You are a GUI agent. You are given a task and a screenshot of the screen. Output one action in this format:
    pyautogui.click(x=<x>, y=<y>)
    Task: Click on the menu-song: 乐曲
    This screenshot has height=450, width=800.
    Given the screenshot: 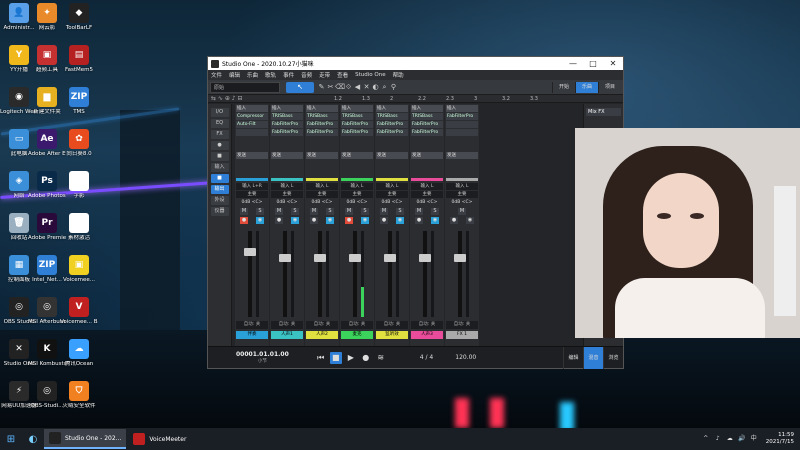 What is the action you would take?
    pyautogui.click(x=252, y=75)
    